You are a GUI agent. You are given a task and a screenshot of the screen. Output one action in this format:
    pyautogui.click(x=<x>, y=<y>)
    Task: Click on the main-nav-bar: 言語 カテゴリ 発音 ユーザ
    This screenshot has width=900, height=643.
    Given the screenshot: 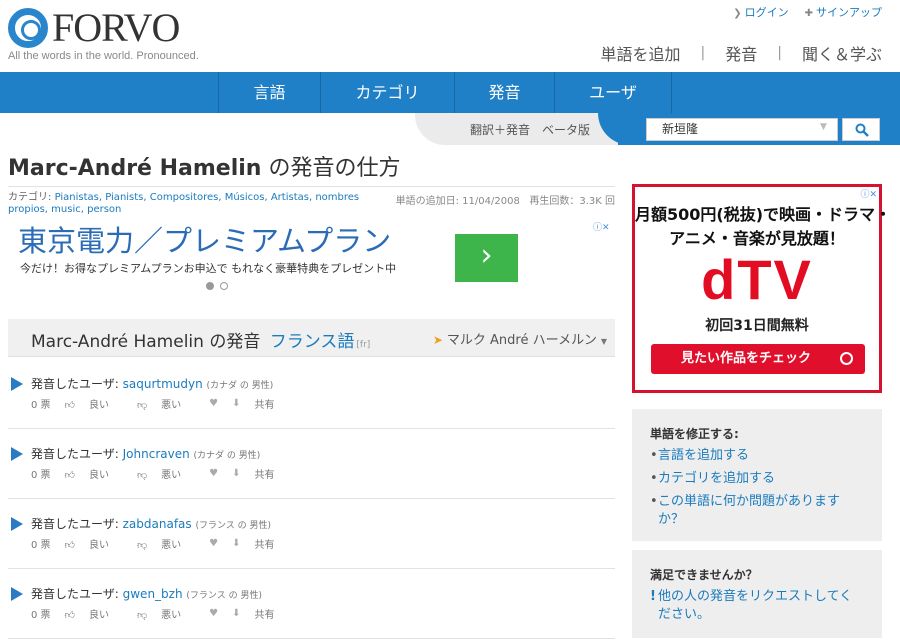 What is the action you would take?
    pyautogui.click(x=450, y=92)
    